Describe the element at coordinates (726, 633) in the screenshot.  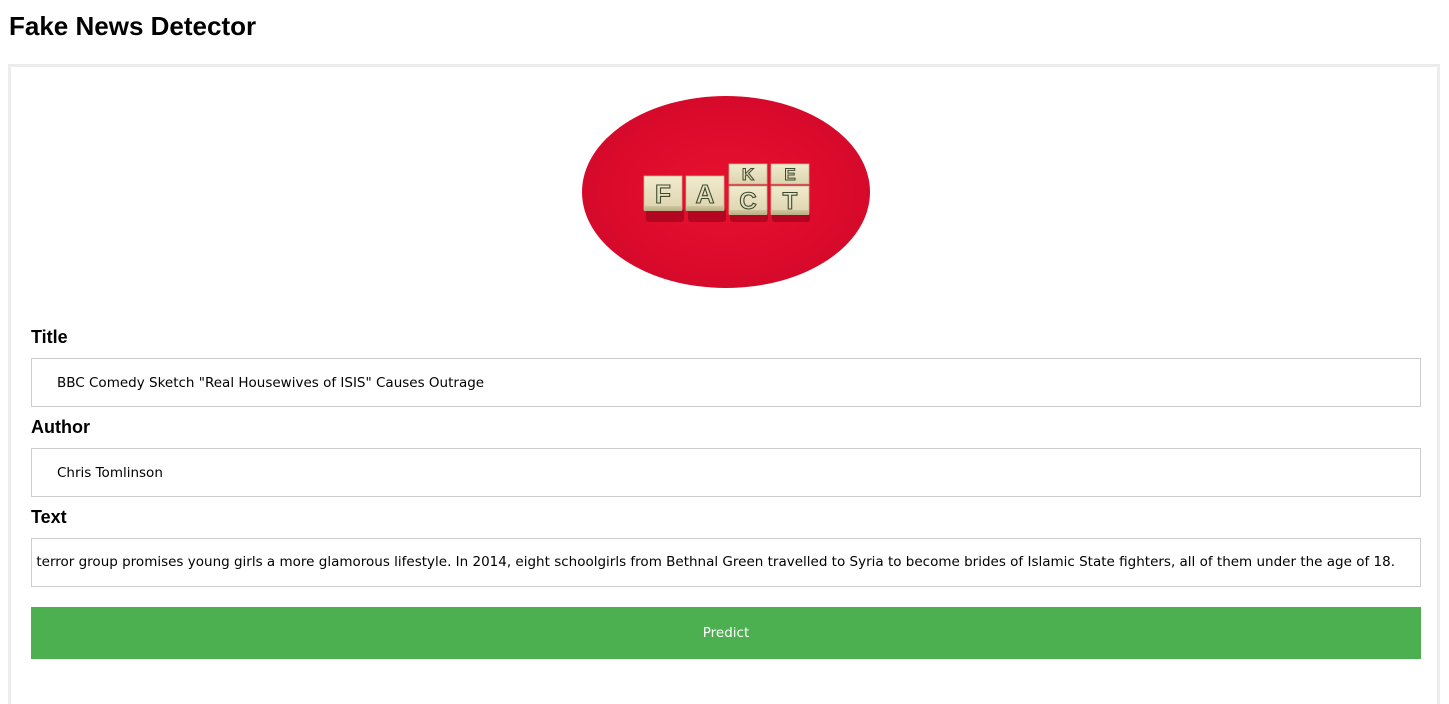
I see `predict-button: Predict` at that location.